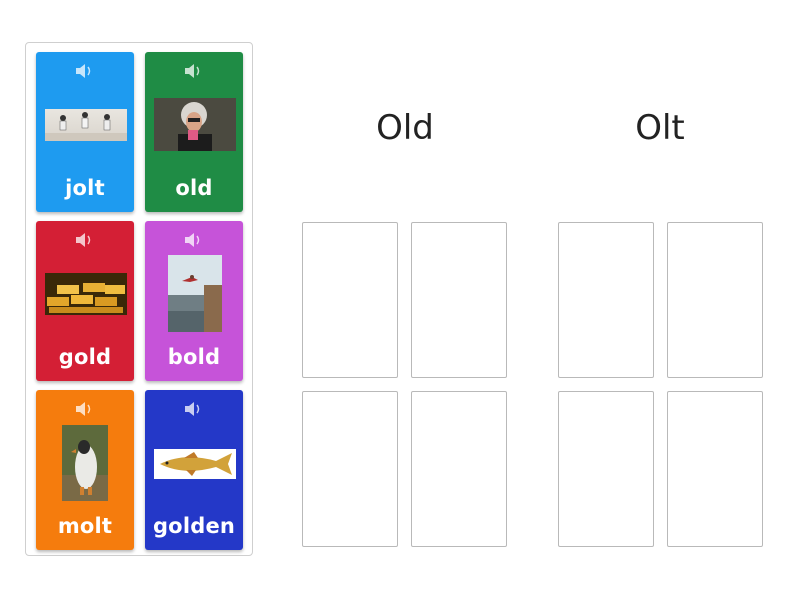 The width and height of the screenshot is (800, 600). What do you see at coordinates (195, 464) in the screenshot?
I see `golden-fish-photo` at bounding box center [195, 464].